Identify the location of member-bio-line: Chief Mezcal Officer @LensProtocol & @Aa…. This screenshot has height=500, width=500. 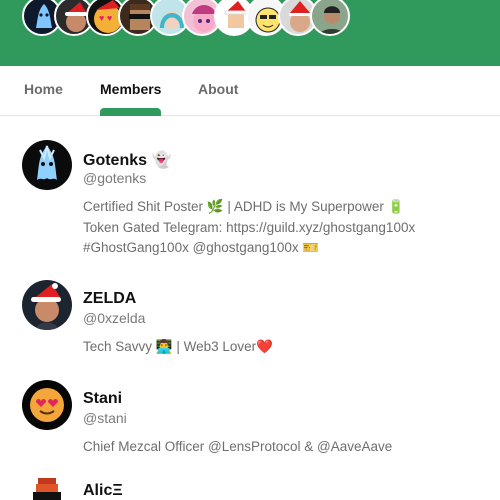
(238, 446).